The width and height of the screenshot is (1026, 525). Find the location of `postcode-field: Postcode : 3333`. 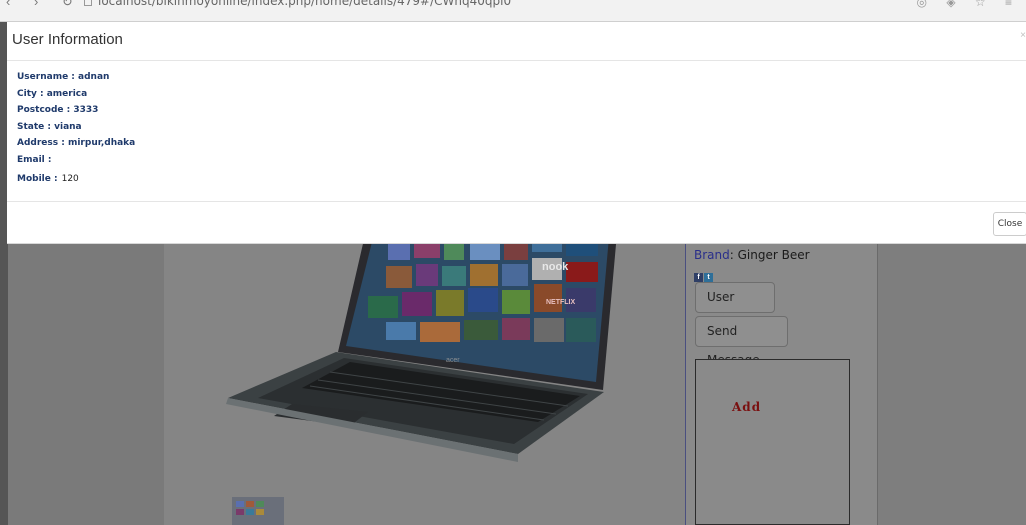

postcode-field: Postcode : 3333 is located at coordinates (58, 110).